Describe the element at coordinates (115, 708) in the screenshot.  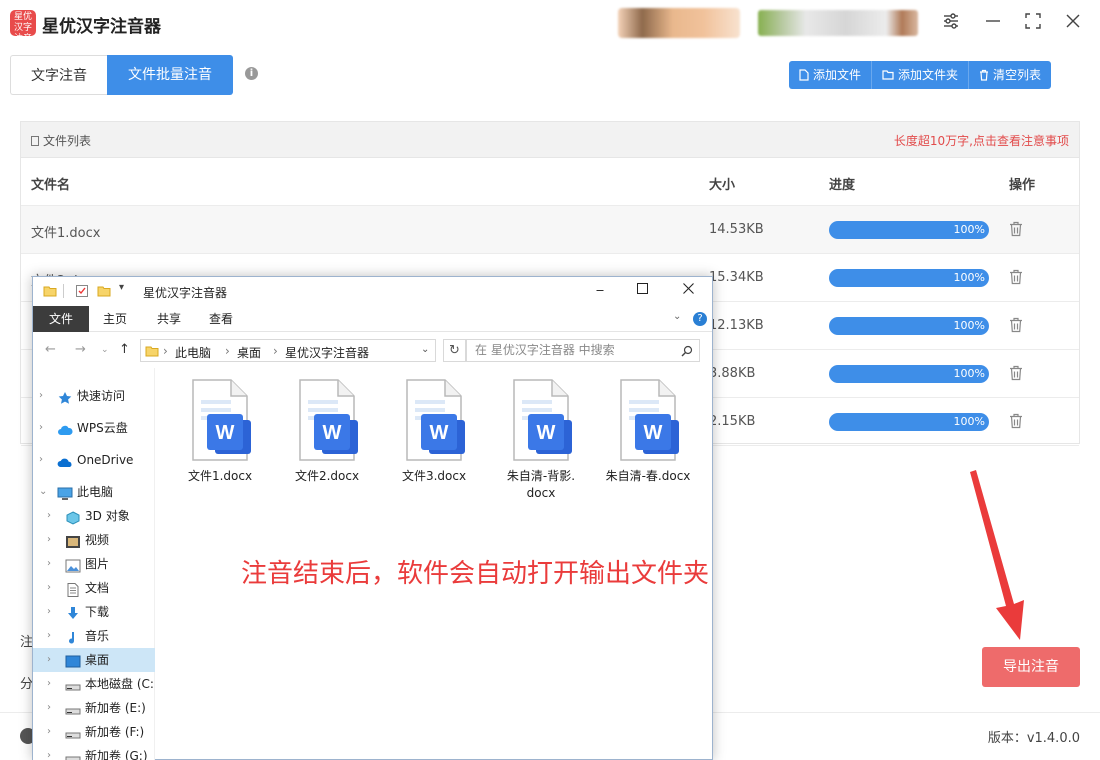
I see `nav-item-label: 新加卷 (E:)` at that location.